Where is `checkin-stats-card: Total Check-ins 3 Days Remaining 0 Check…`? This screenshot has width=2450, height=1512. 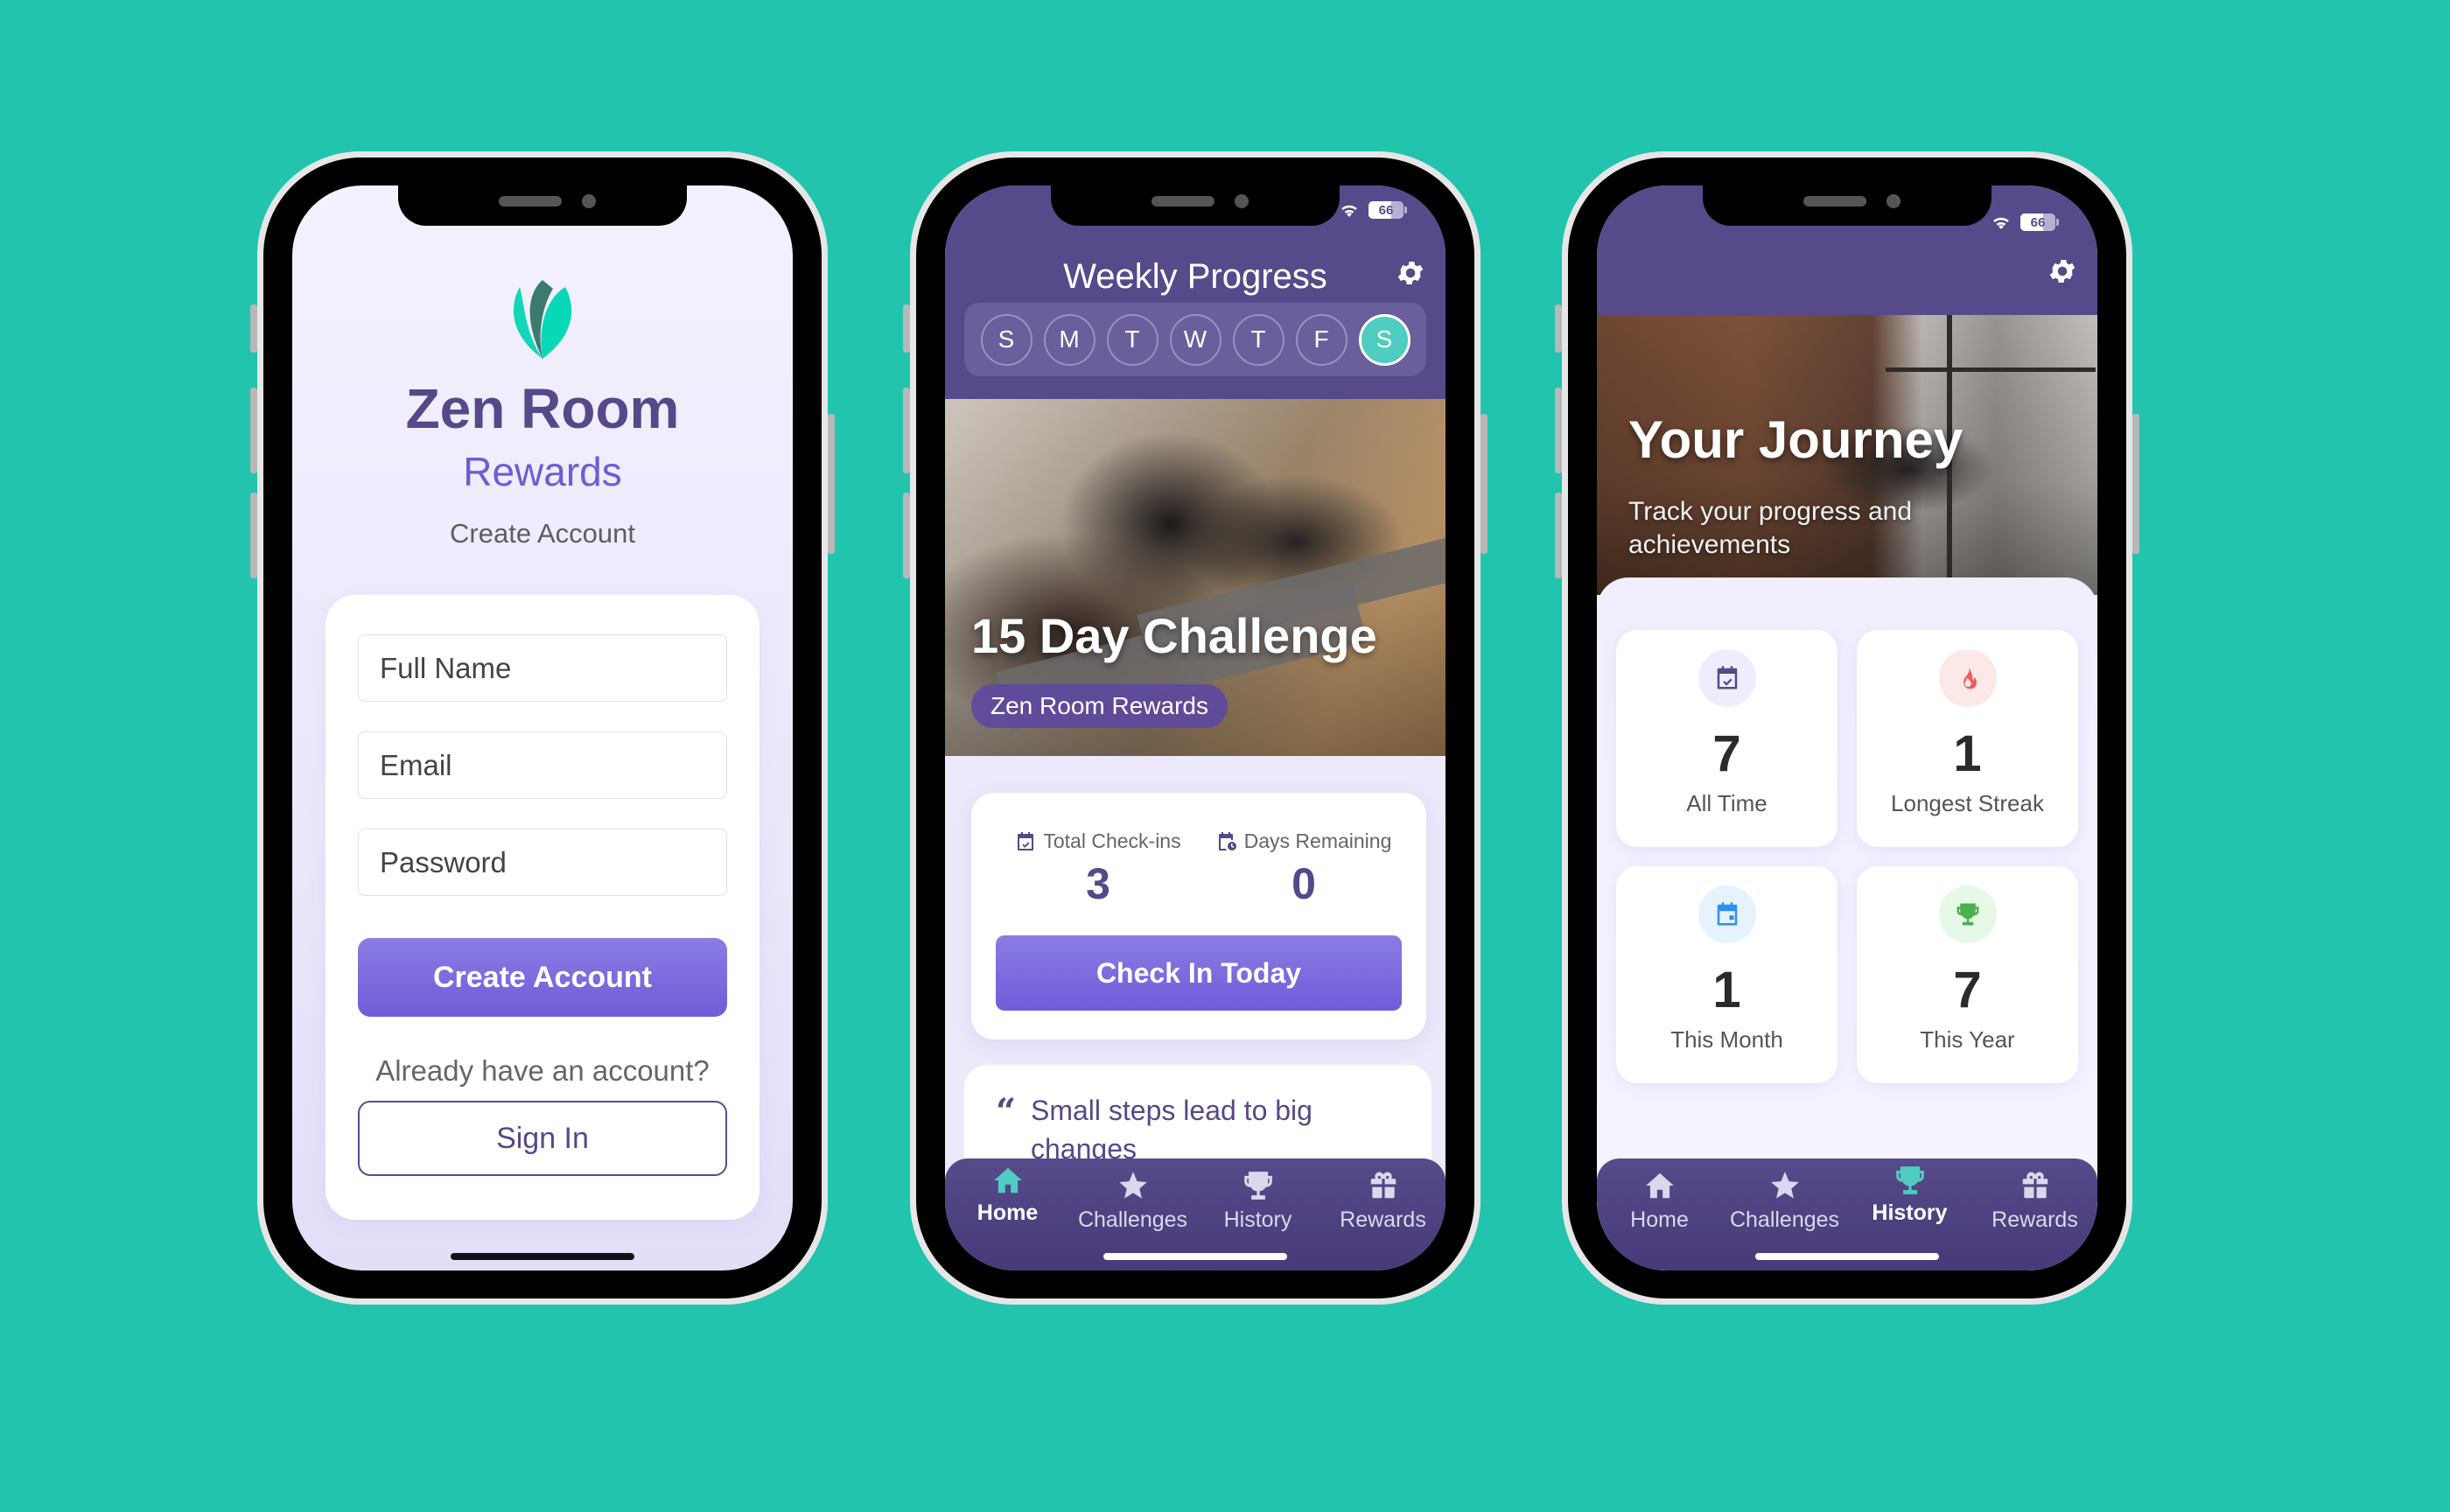
checkin-stats-card: Total Check-ins 3 Days Remaining 0 Check… is located at coordinates (1198, 916).